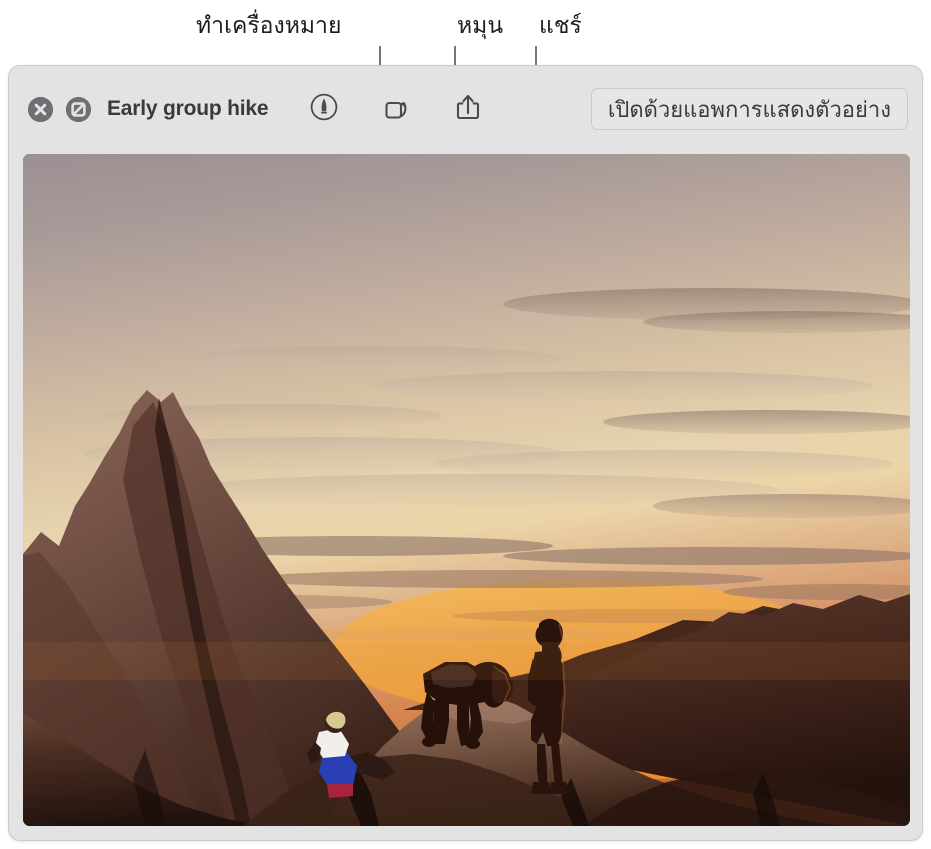  I want to click on rotate-button, so click(396, 109).